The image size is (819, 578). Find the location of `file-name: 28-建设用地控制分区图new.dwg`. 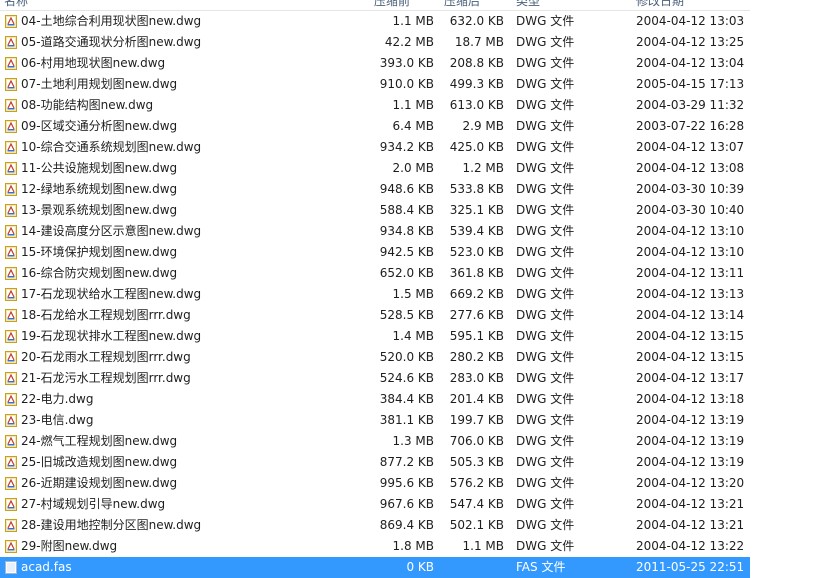

file-name: 28-建设用地控制分区图new.dwg is located at coordinates (111, 525).